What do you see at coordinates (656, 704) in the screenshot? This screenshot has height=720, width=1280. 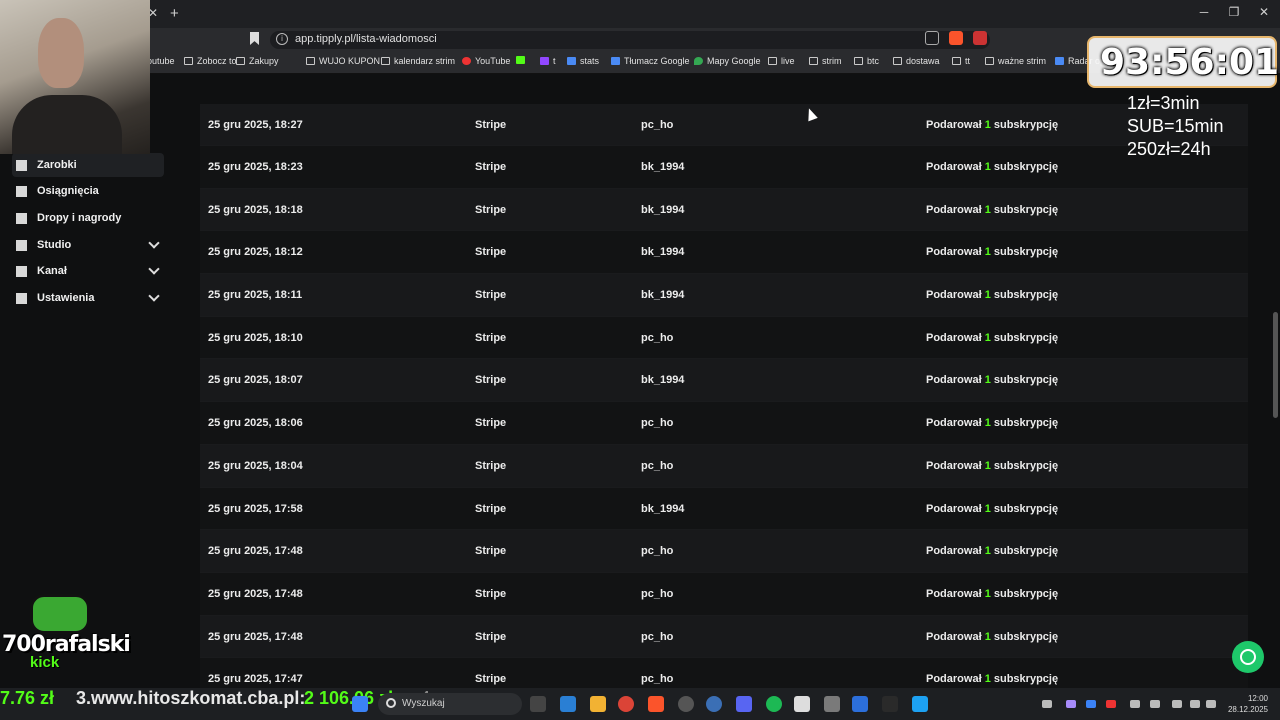 I see `brave-icon` at bounding box center [656, 704].